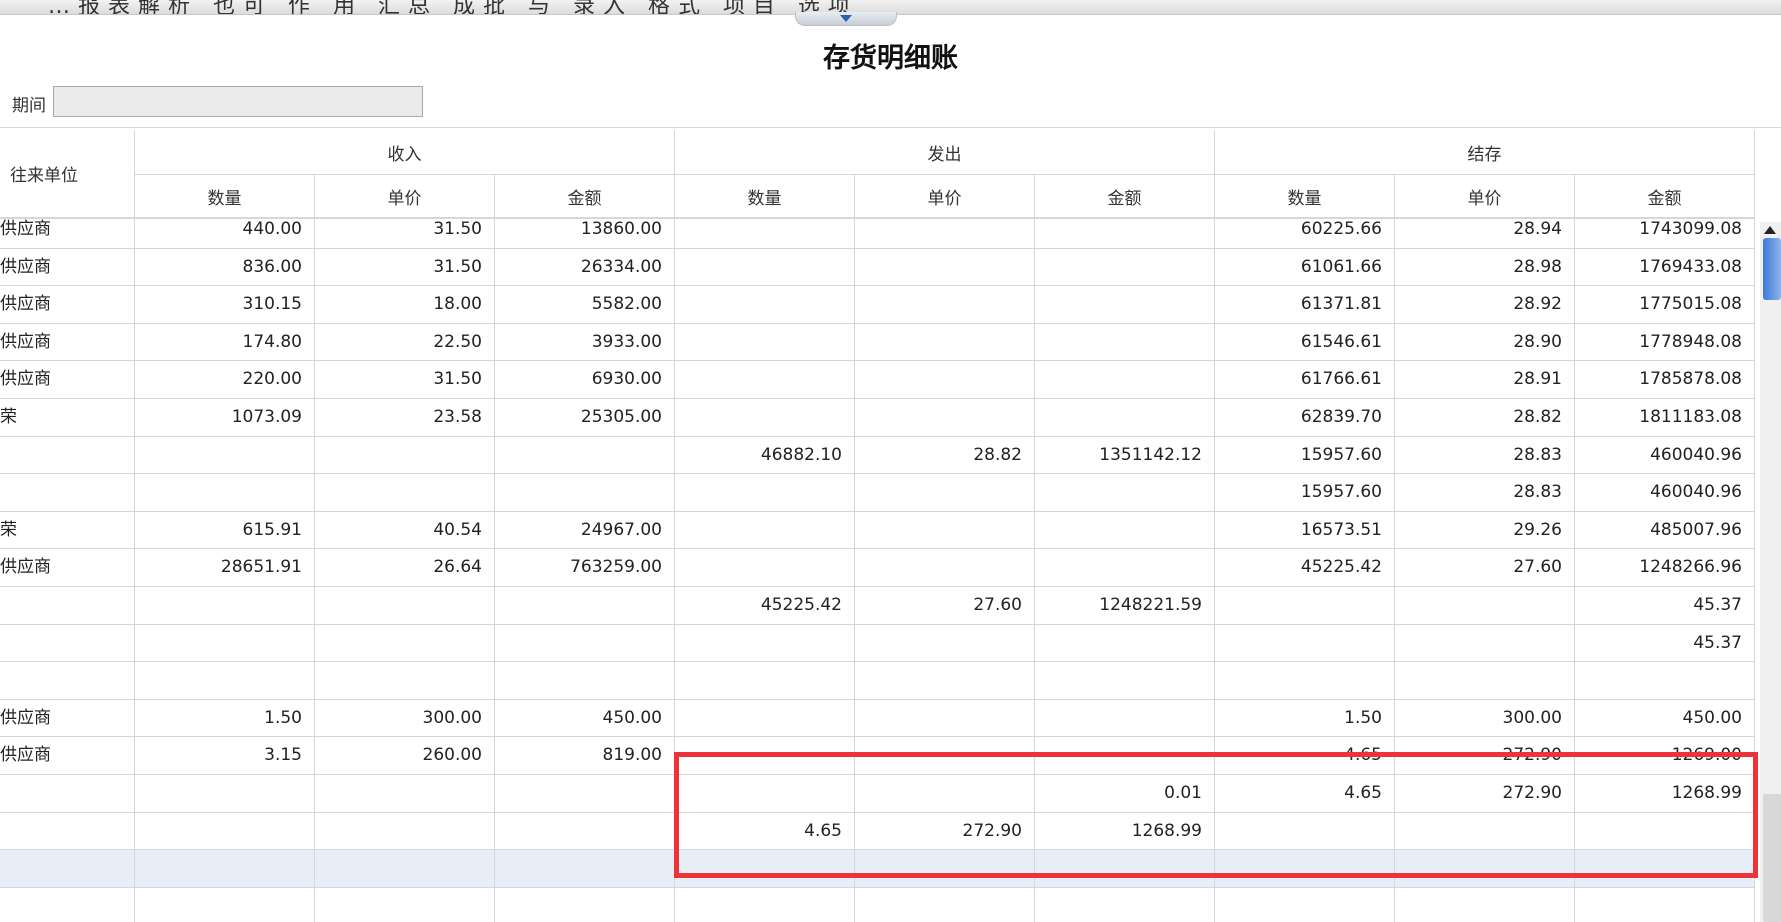 Image resolution: width=1781 pixels, height=922 pixels. I want to click on table-cell: 23.58, so click(405, 418).